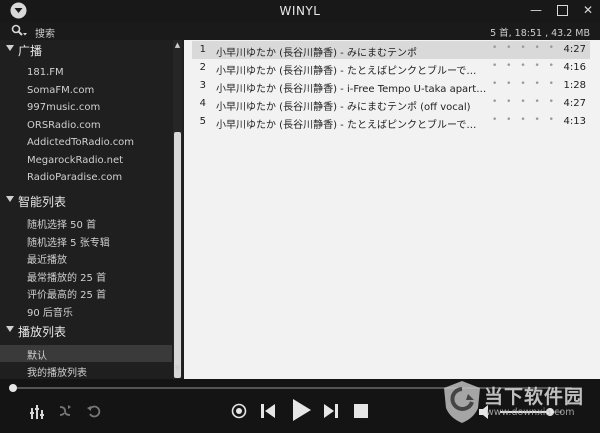 This screenshot has width=600, height=433. What do you see at coordinates (574, 121) in the screenshot?
I see `track-duration: 4:13` at bounding box center [574, 121].